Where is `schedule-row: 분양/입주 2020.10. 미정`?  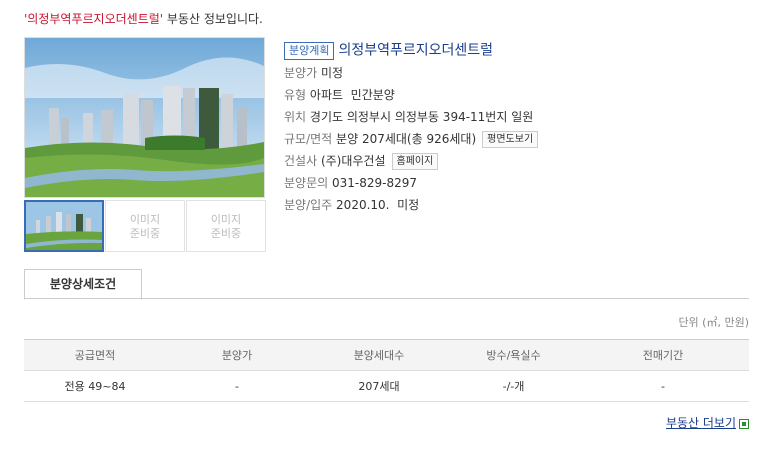
schedule-row: 분양/입주 2020.10. 미정 is located at coordinates (524, 205).